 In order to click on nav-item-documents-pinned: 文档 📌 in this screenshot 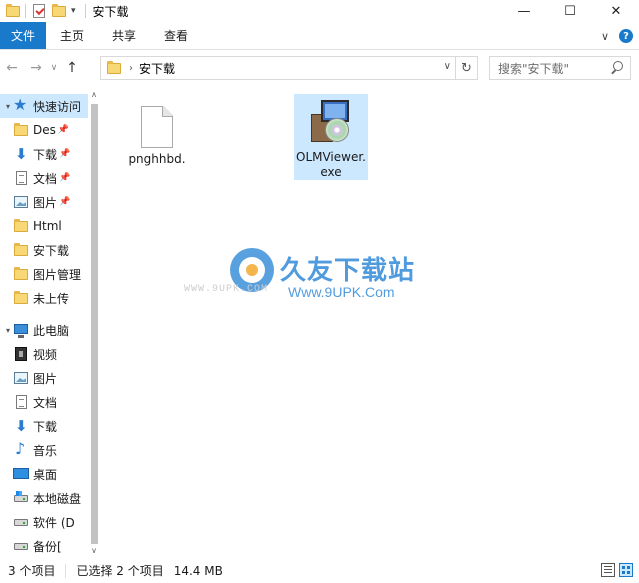, I will do `click(44, 178)`.